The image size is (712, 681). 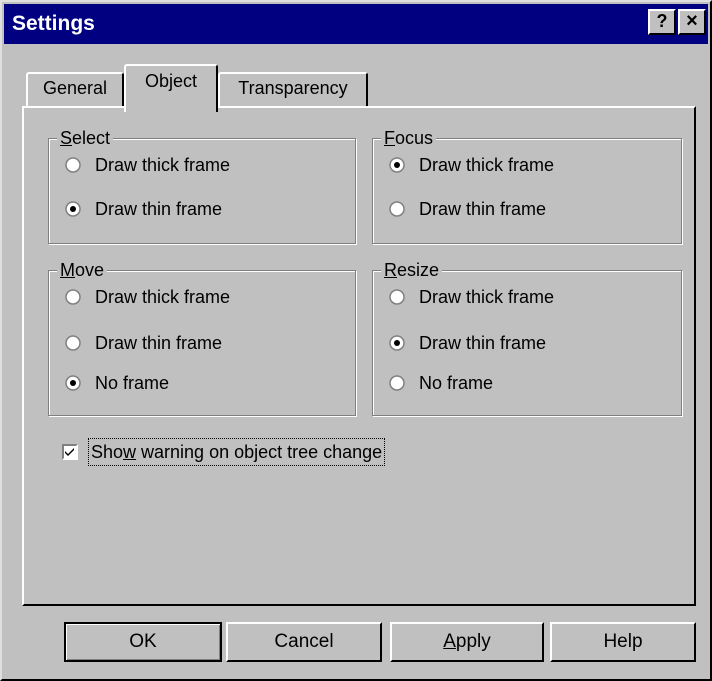 I want to click on select-group: Select Draw thick frame Draw thin frame, so click(x=202, y=185).